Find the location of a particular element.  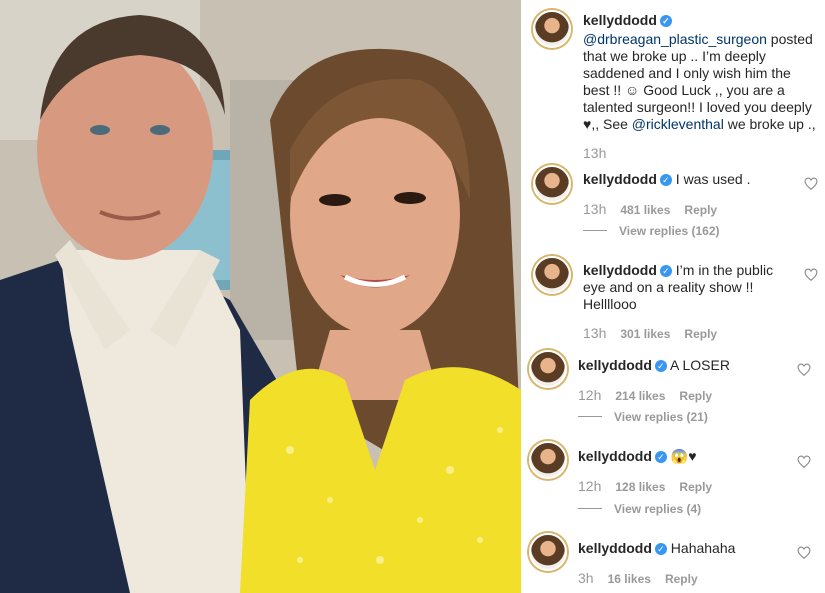

like-count: 128 likes is located at coordinates (640, 487).